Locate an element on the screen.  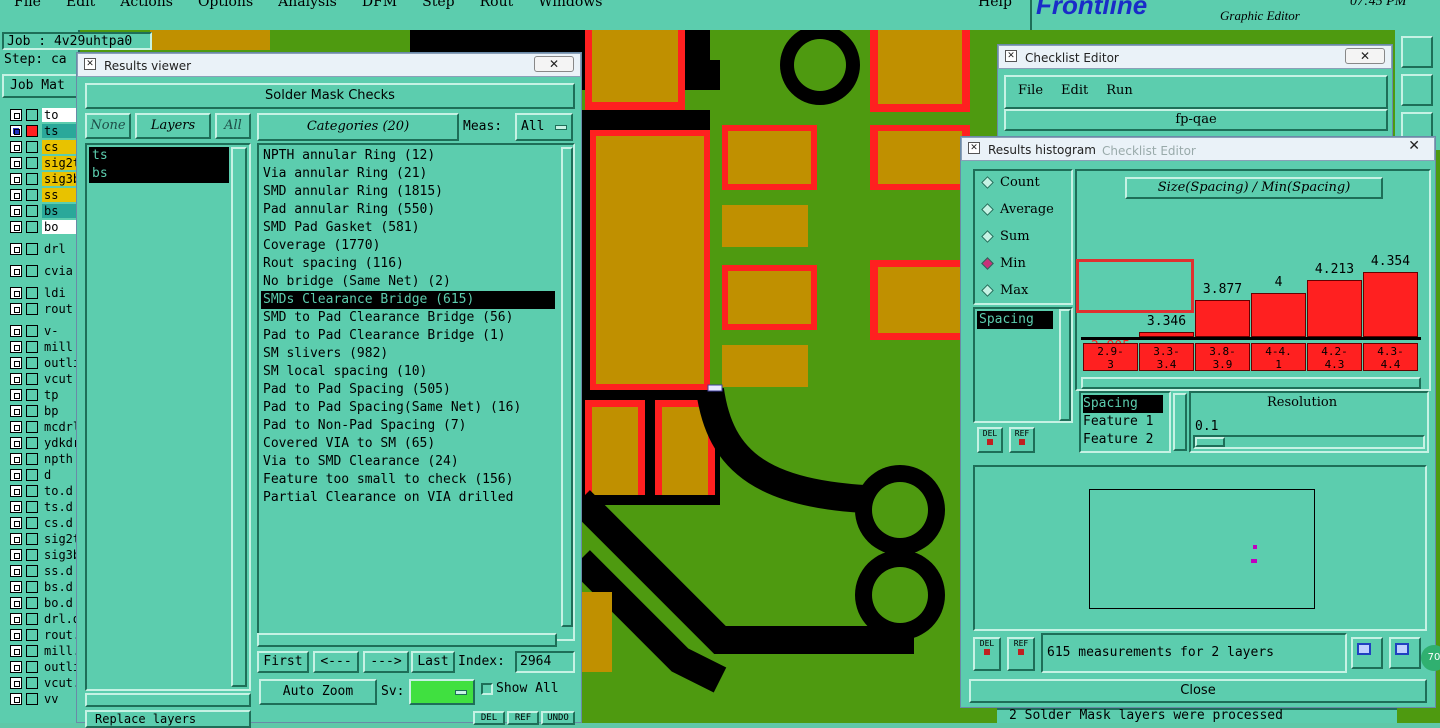
layer-row: bs.d is located at coordinates (40, 587).